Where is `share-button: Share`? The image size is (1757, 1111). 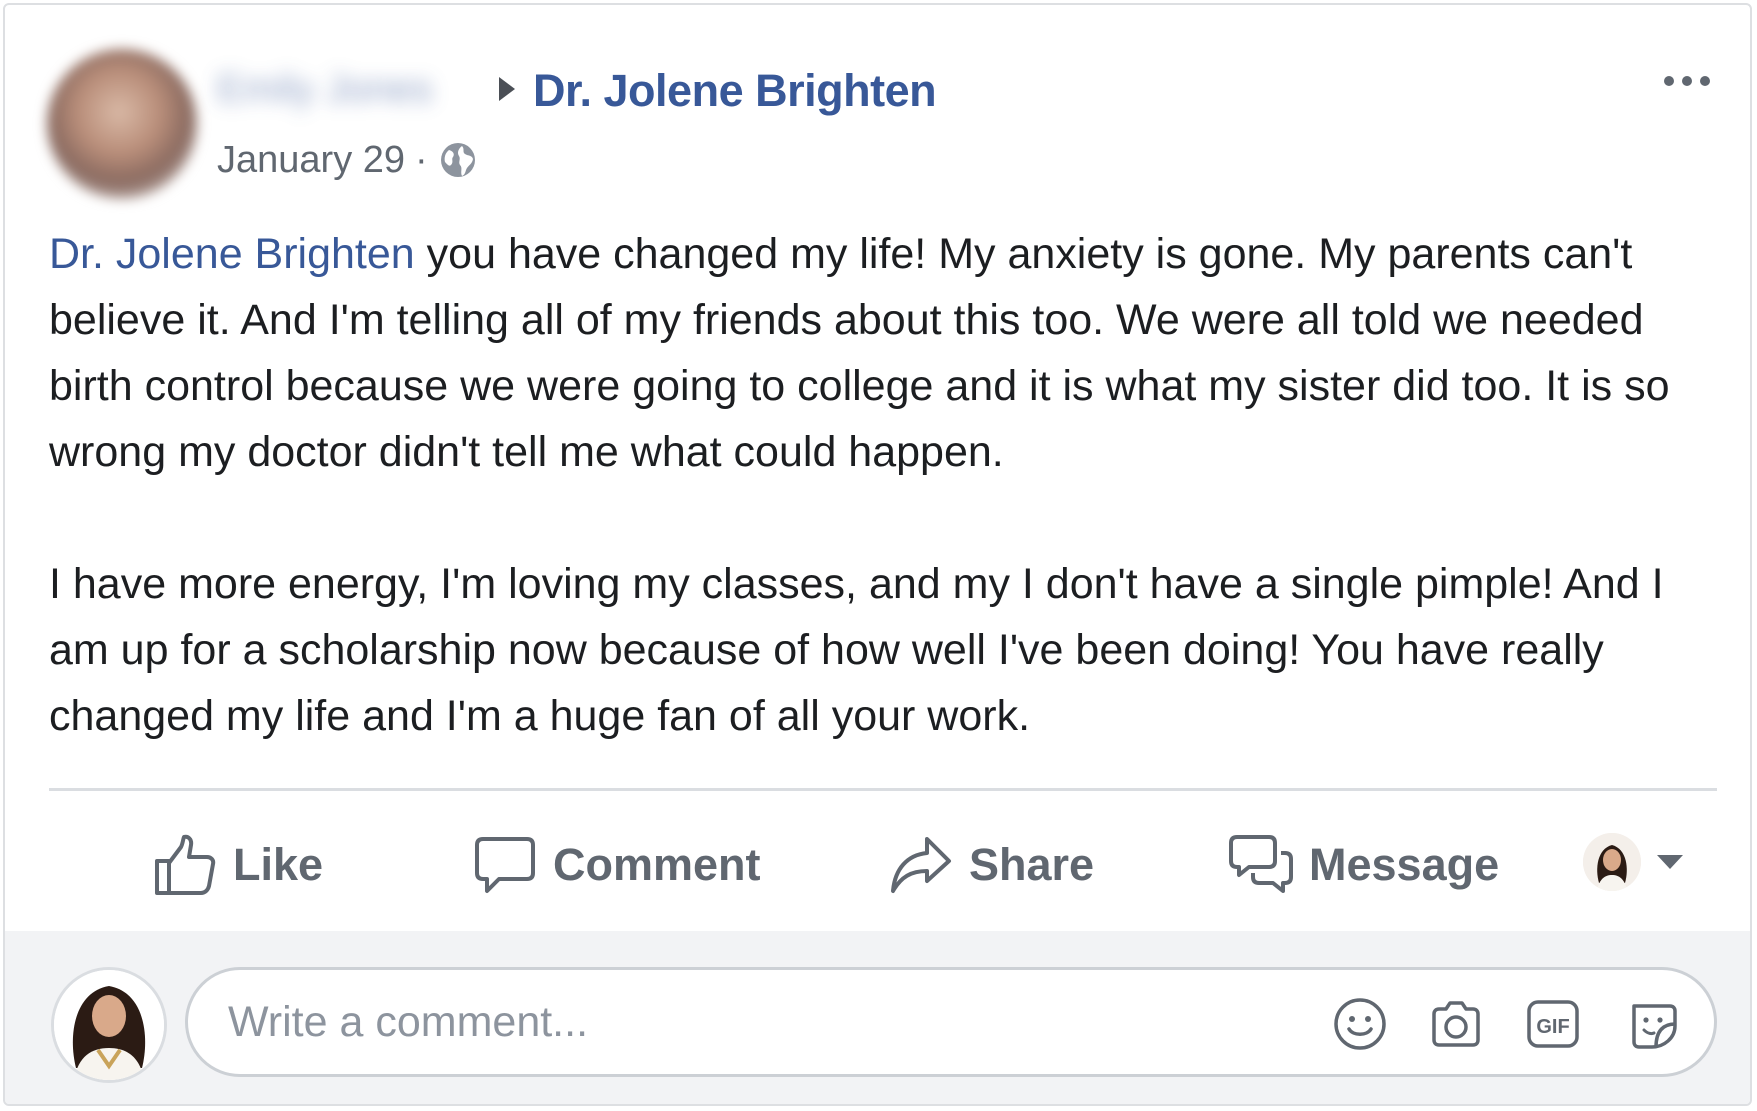
share-button: Share is located at coordinates (991, 865).